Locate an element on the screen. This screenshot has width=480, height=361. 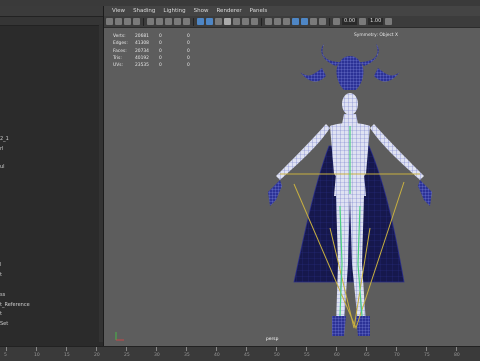
outliner-item: Set is located at coordinates (4, 324).